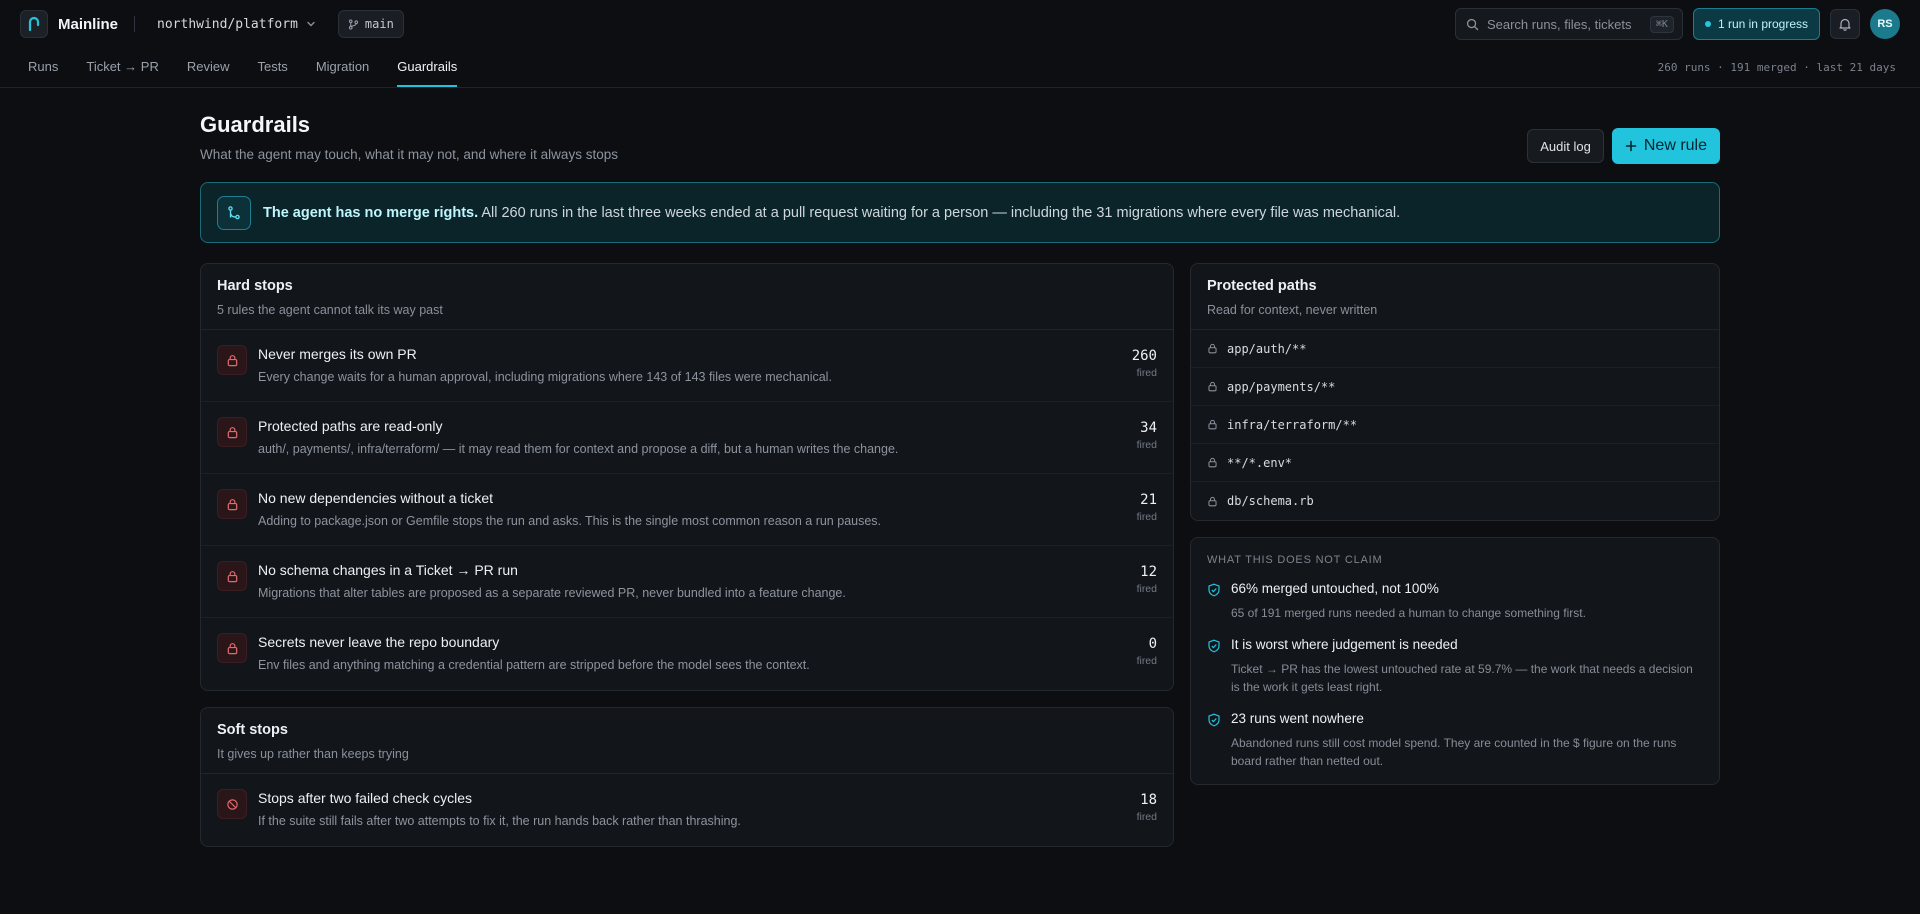  What do you see at coordinates (88, 24) in the screenshot?
I see `app-name: Mainline` at bounding box center [88, 24].